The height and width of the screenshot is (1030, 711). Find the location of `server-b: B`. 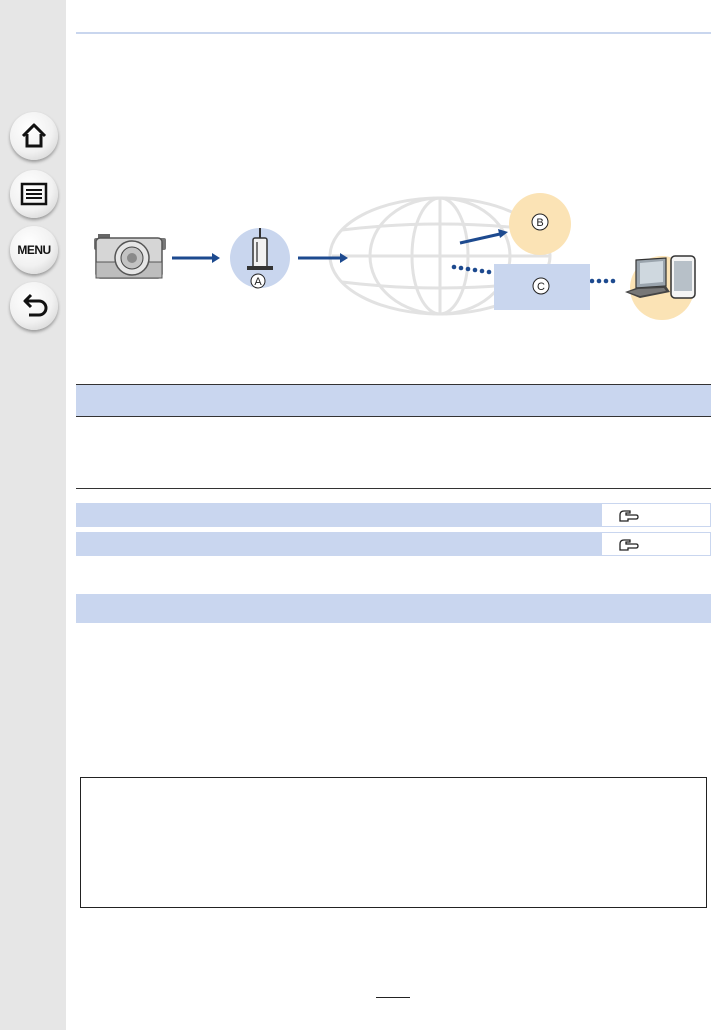

server-b: B is located at coordinates (540, 224).